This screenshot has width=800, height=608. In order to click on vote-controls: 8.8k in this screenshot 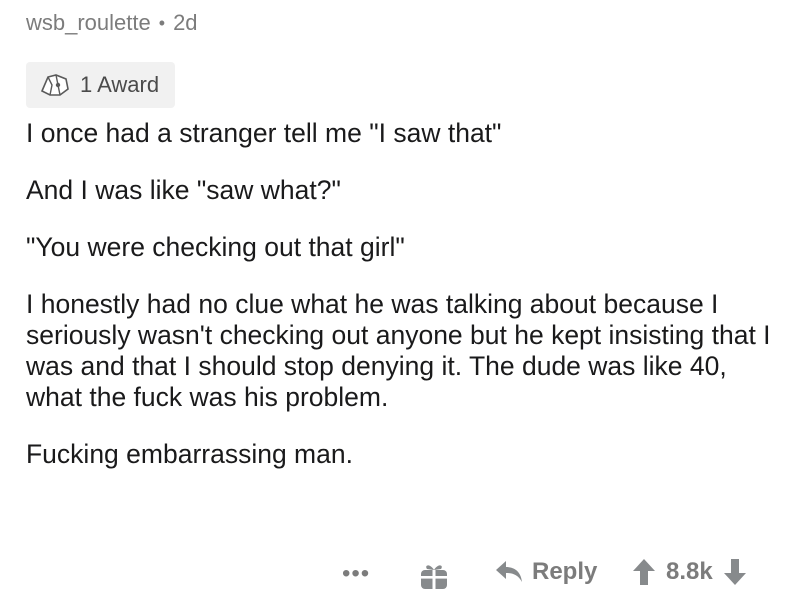, I will do `click(689, 572)`.